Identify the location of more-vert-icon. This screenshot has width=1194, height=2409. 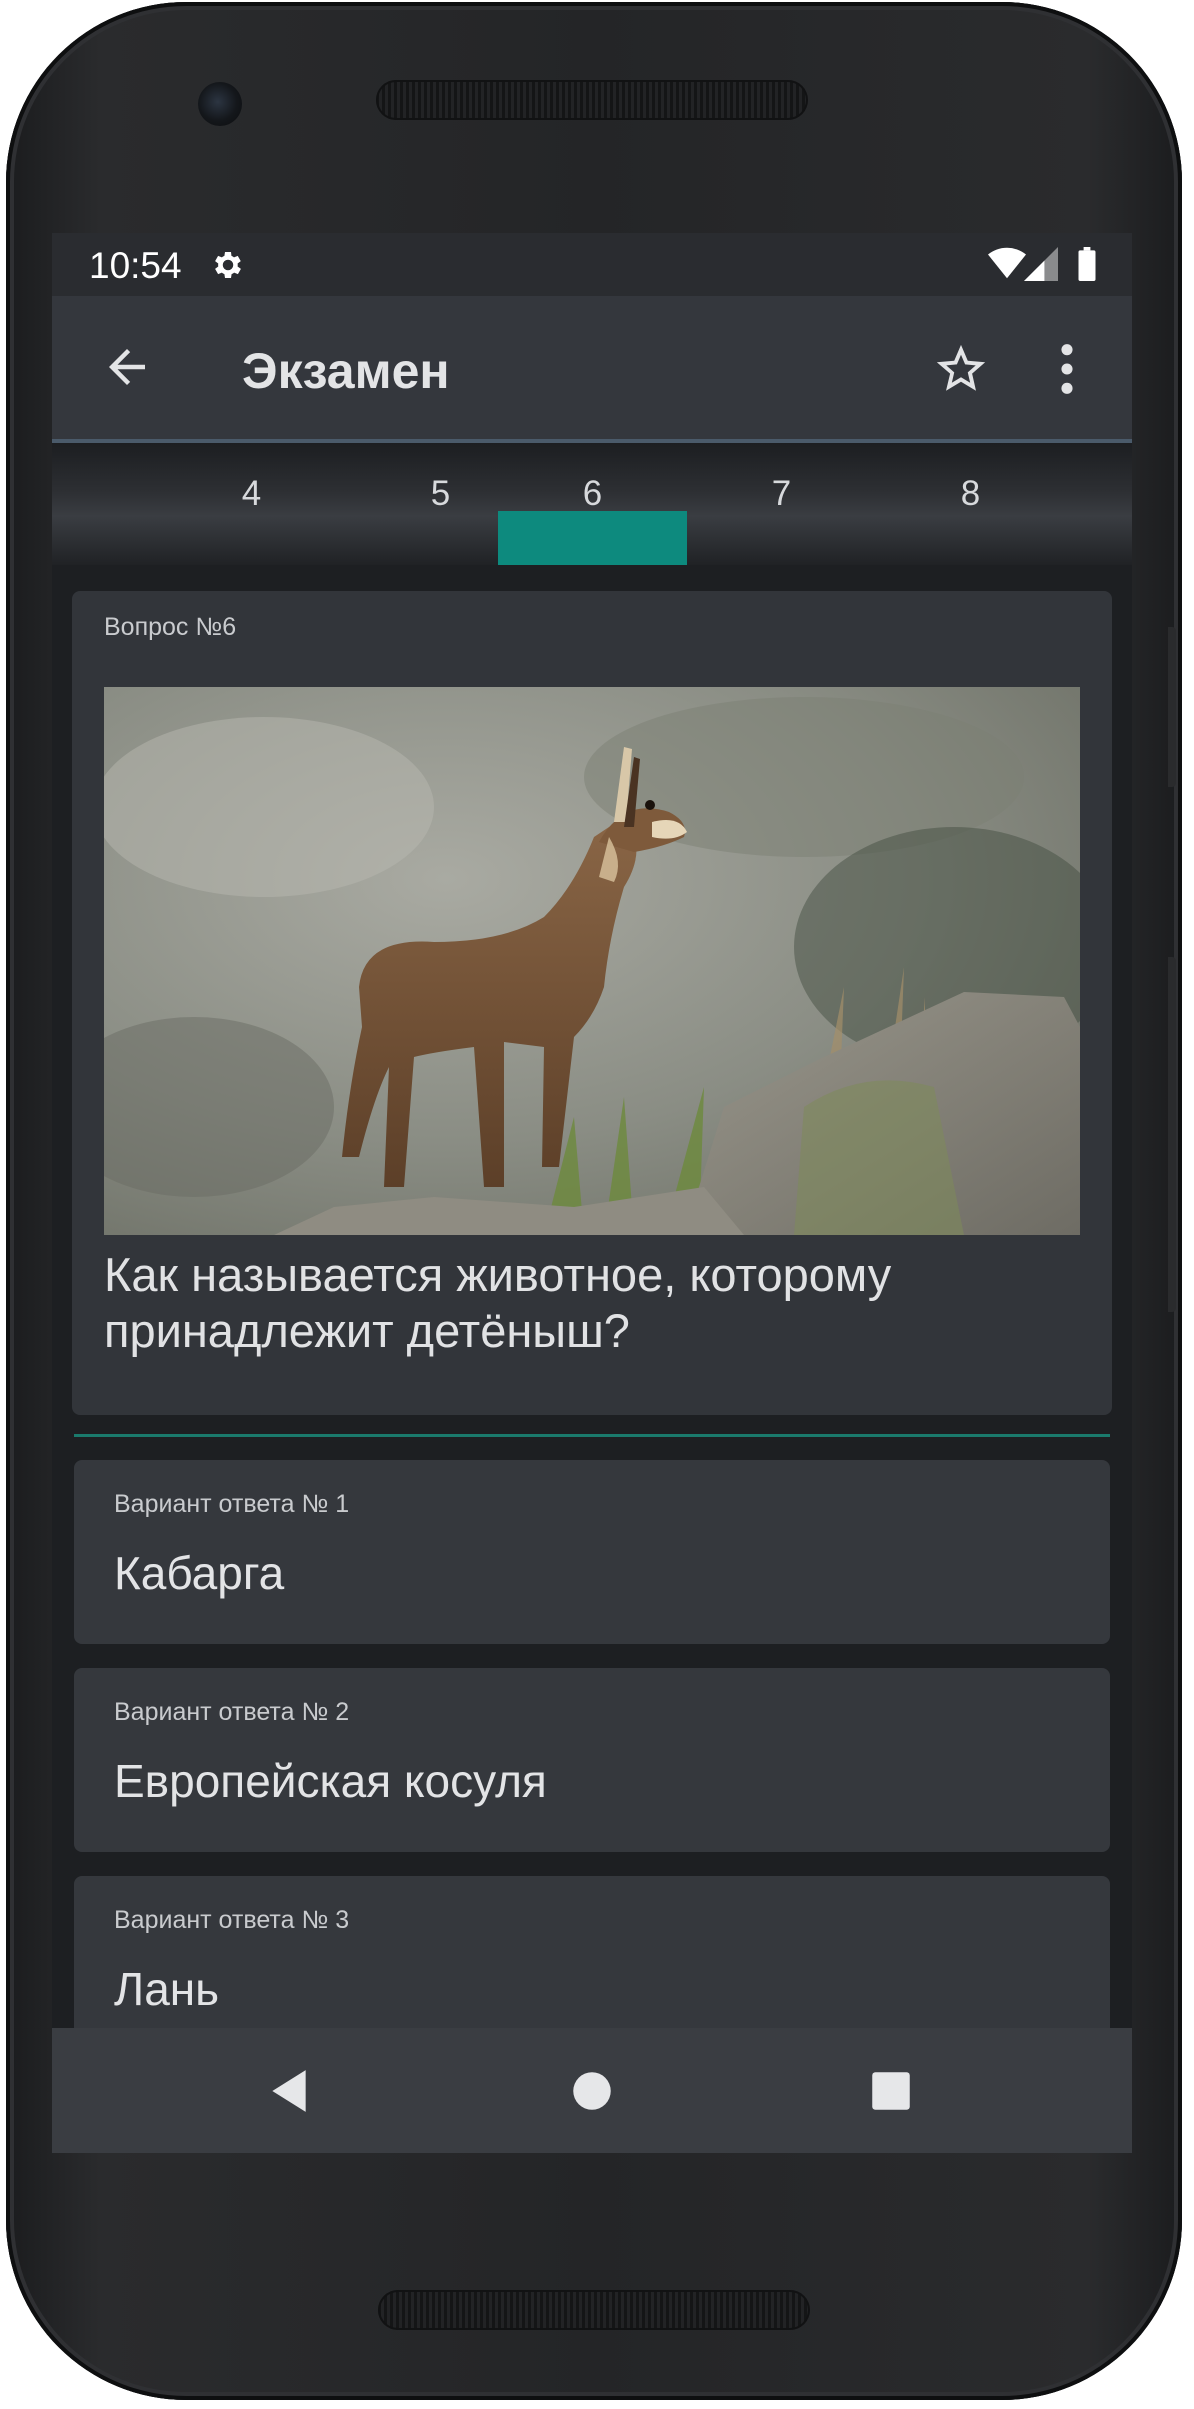
(1067, 369).